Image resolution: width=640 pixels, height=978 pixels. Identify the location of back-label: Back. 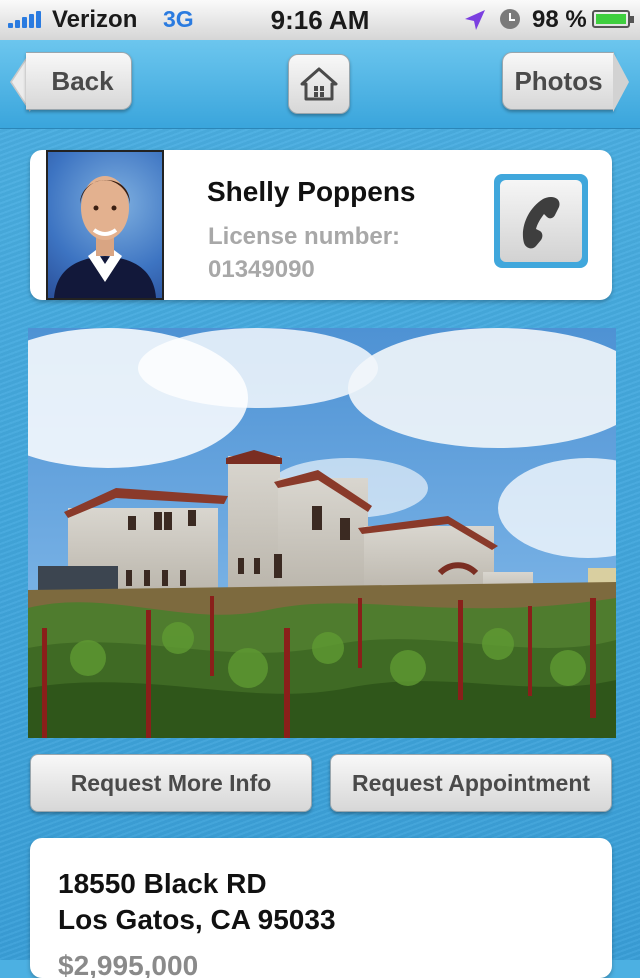
(82, 80).